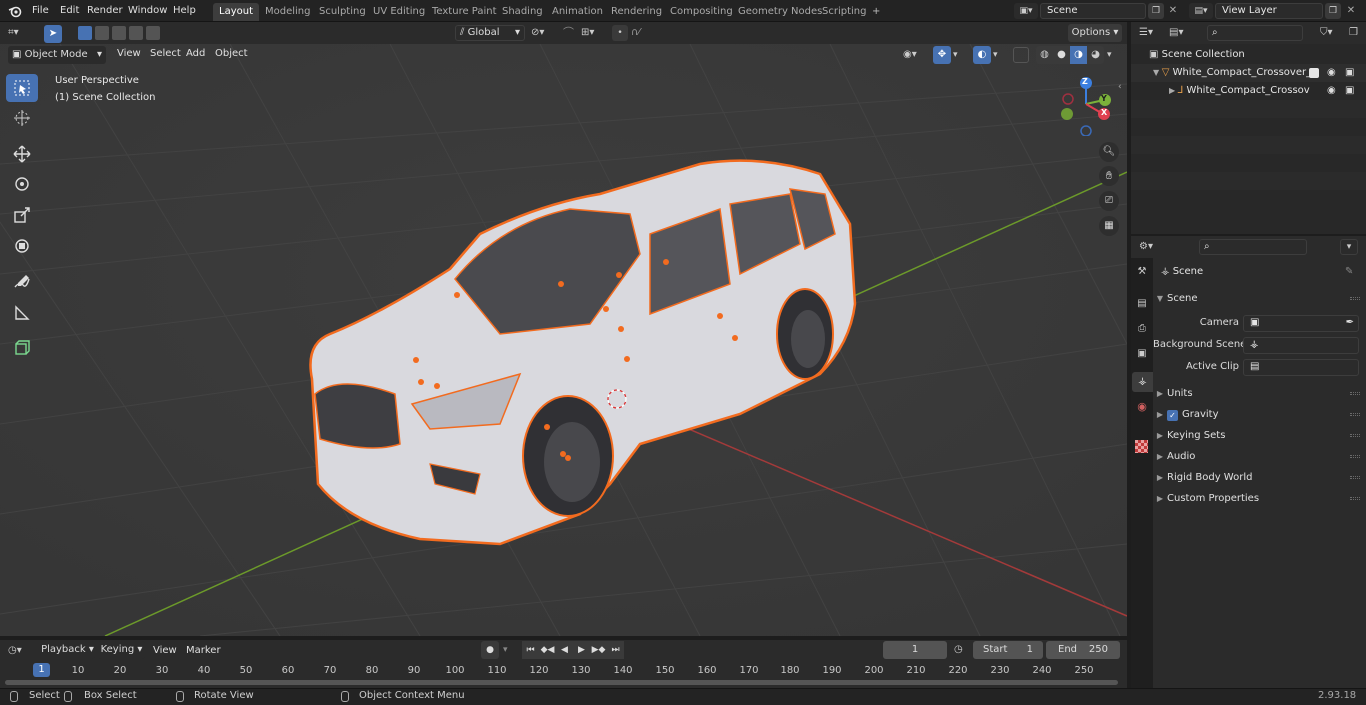 This screenshot has width=1366, height=705. Describe the element at coordinates (85, 33) in the screenshot. I see `select-mode-new-icon` at that location.